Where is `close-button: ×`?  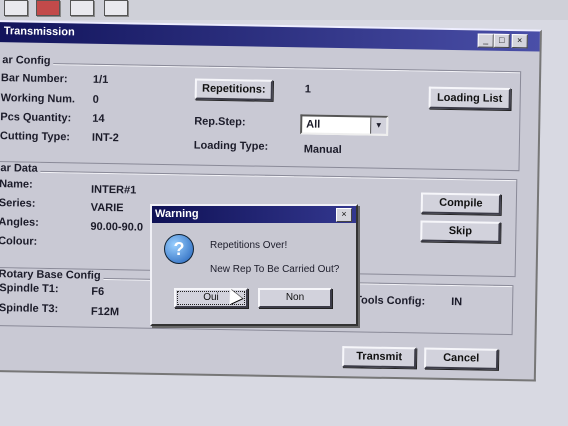 close-button: × is located at coordinates (519, 41).